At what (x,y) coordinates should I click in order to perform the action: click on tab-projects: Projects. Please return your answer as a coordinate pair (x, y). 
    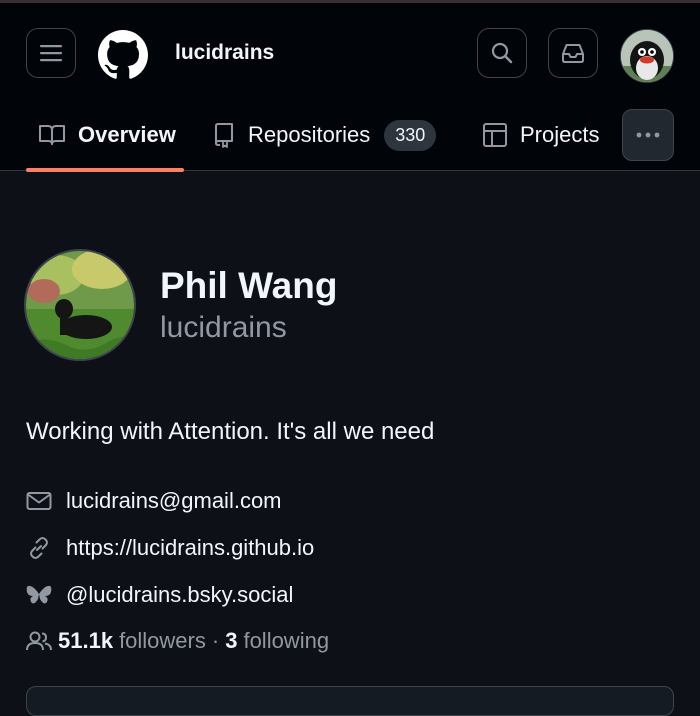
    Looking at the image, I should click on (540, 135).